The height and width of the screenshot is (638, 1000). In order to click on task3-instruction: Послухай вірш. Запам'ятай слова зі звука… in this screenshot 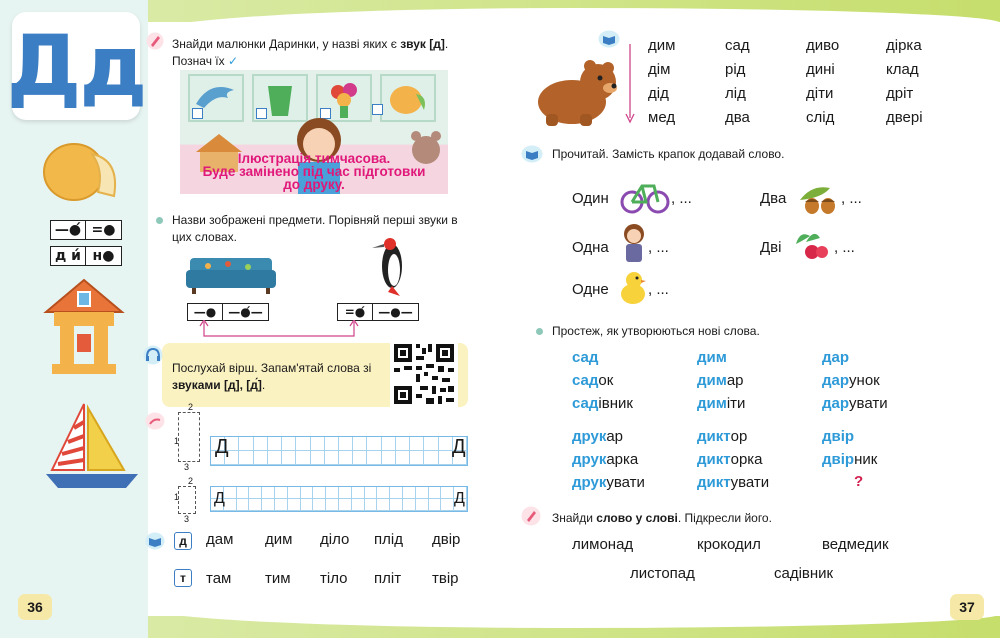, I will do `click(278, 377)`.